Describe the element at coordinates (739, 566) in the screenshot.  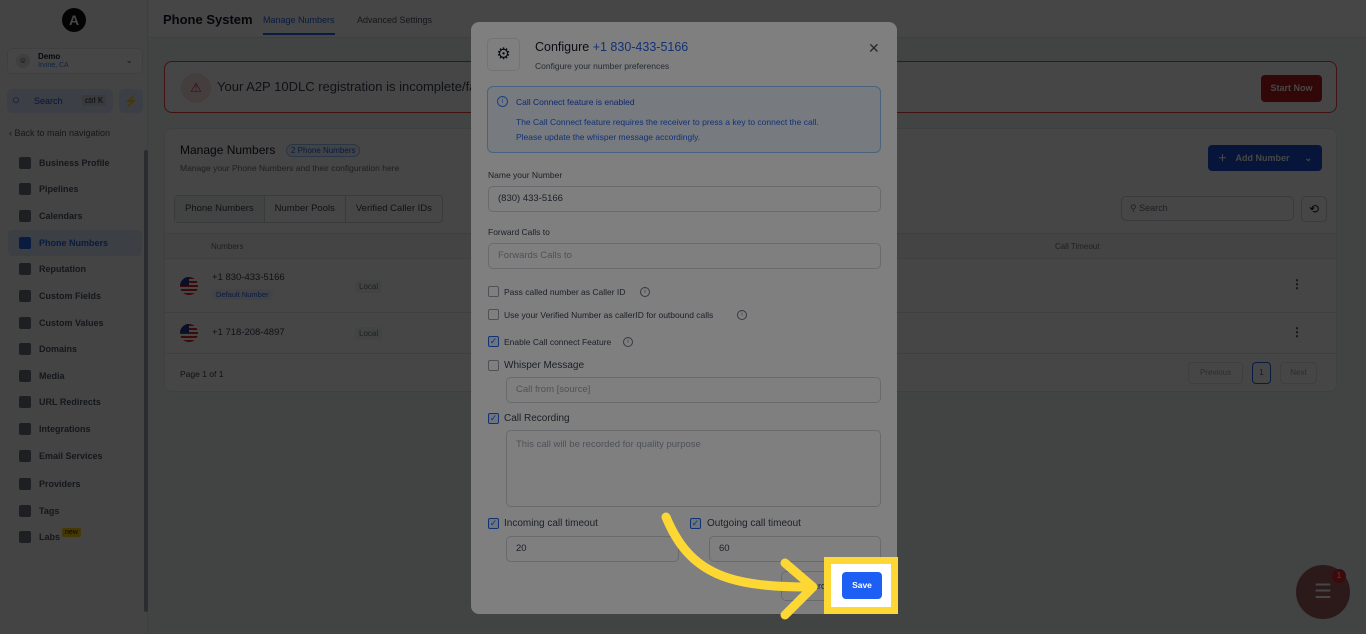
I see `pointer-arrow-icon` at that location.